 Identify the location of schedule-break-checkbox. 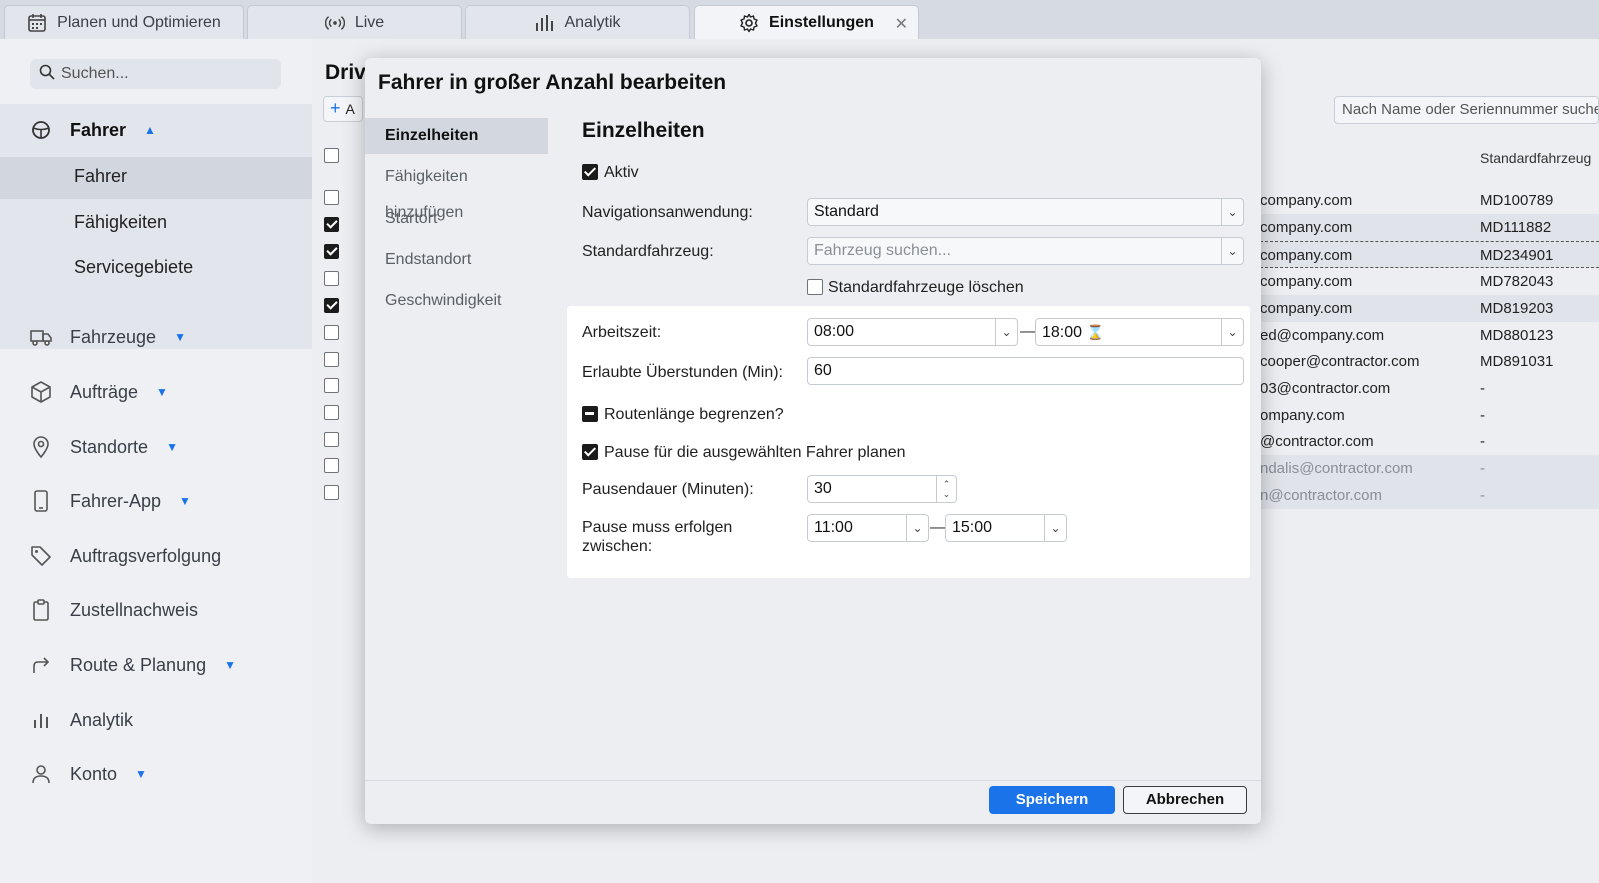
(590, 452).